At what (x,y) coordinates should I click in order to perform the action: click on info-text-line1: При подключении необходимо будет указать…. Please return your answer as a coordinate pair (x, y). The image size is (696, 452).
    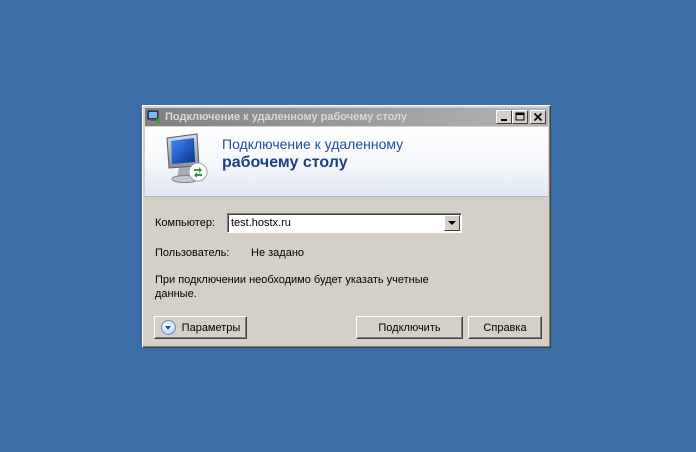
    Looking at the image, I should click on (292, 280).